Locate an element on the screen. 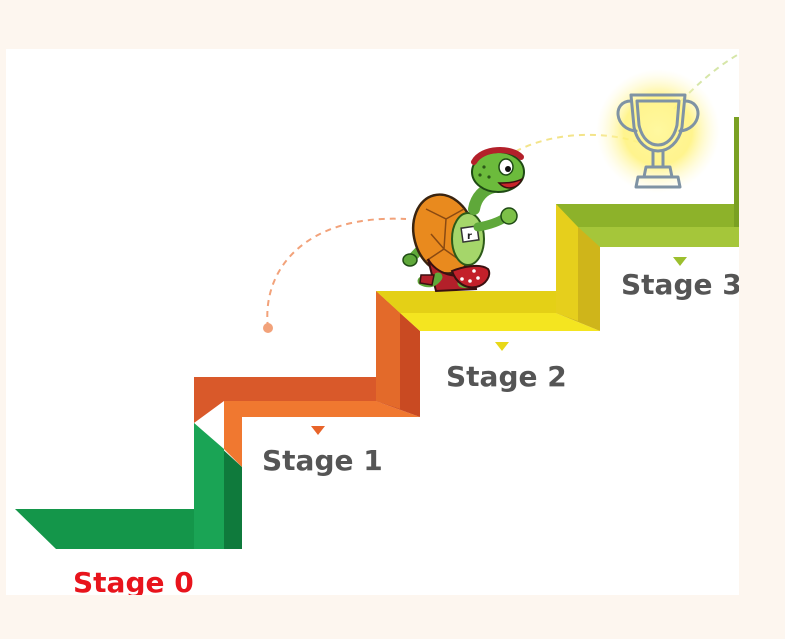 The height and width of the screenshot is (639, 785). svg-text: r is located at coordinates (469, 236).